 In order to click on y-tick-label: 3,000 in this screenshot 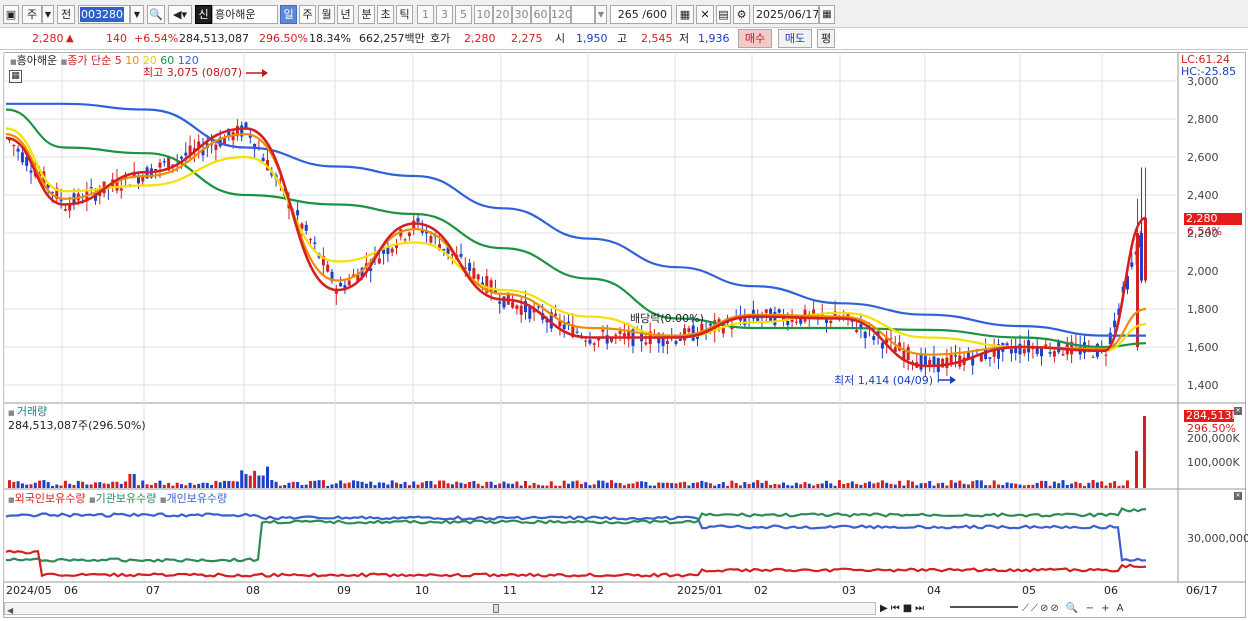, I will do `click(1203, 81)`.